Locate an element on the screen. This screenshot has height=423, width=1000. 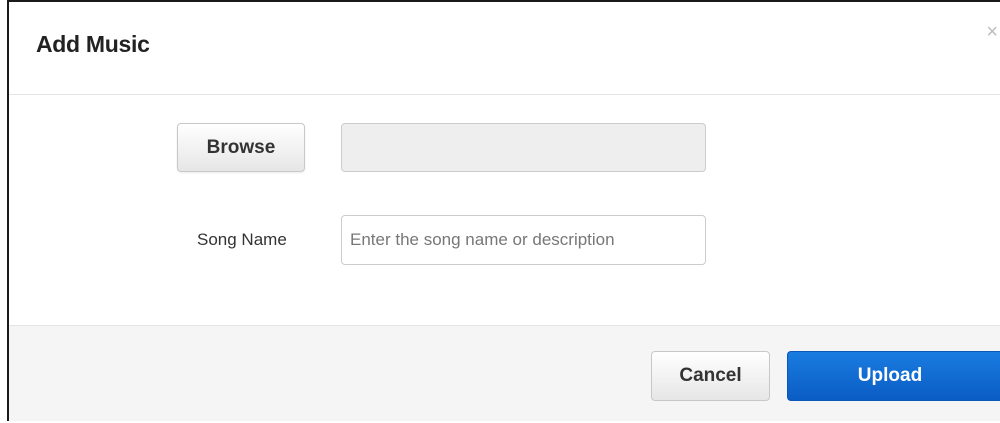
song-name-label: Song Name is located at coordinates (242, 239).